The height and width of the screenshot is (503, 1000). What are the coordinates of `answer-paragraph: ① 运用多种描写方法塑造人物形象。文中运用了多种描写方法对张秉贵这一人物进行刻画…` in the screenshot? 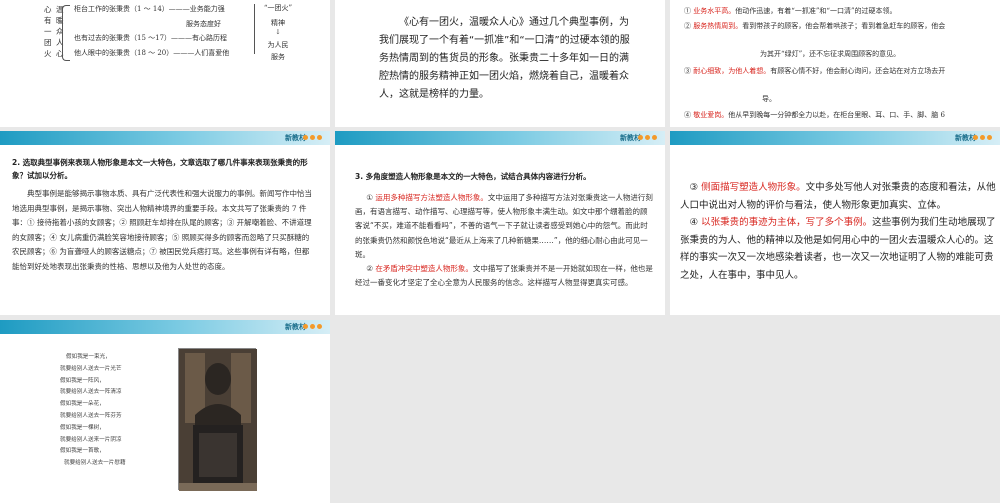 It's located at (504, 226).